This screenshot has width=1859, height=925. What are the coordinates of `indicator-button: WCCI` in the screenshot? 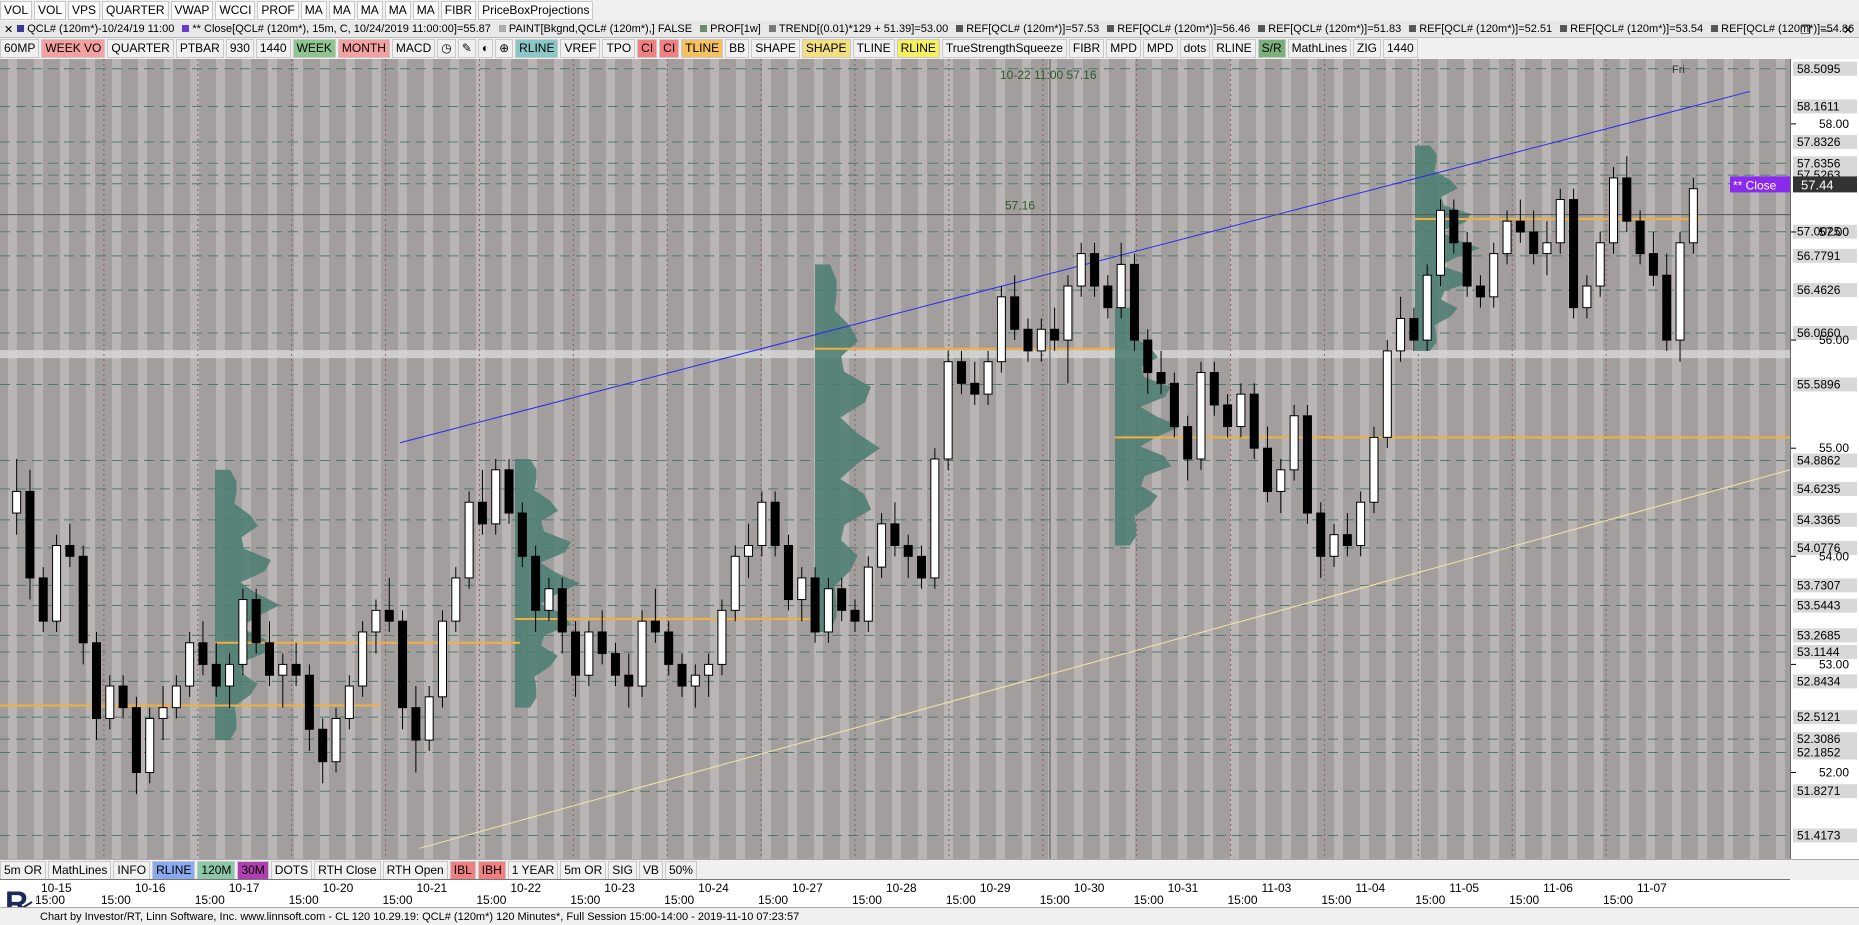 It's located at (235, 10).